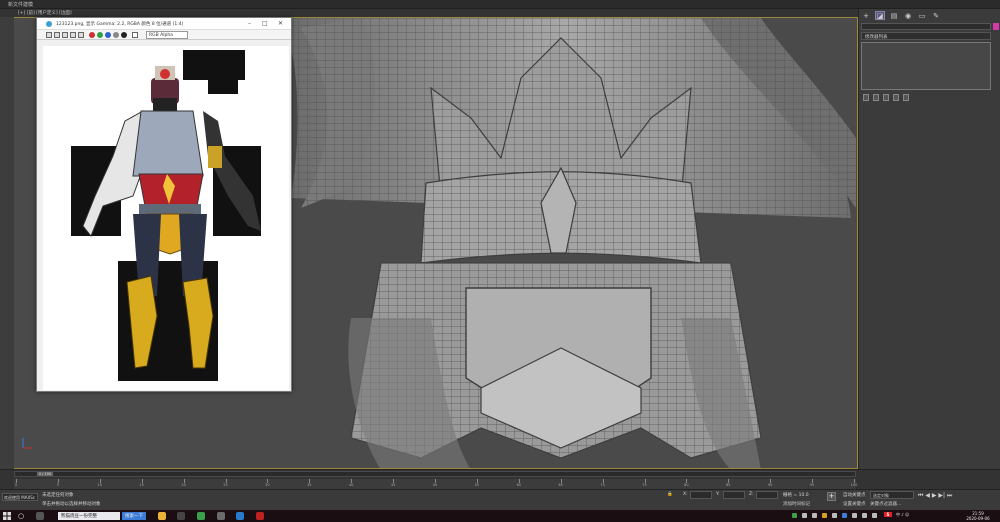  I want to click on mono-channel-icon, so click(124, 35).